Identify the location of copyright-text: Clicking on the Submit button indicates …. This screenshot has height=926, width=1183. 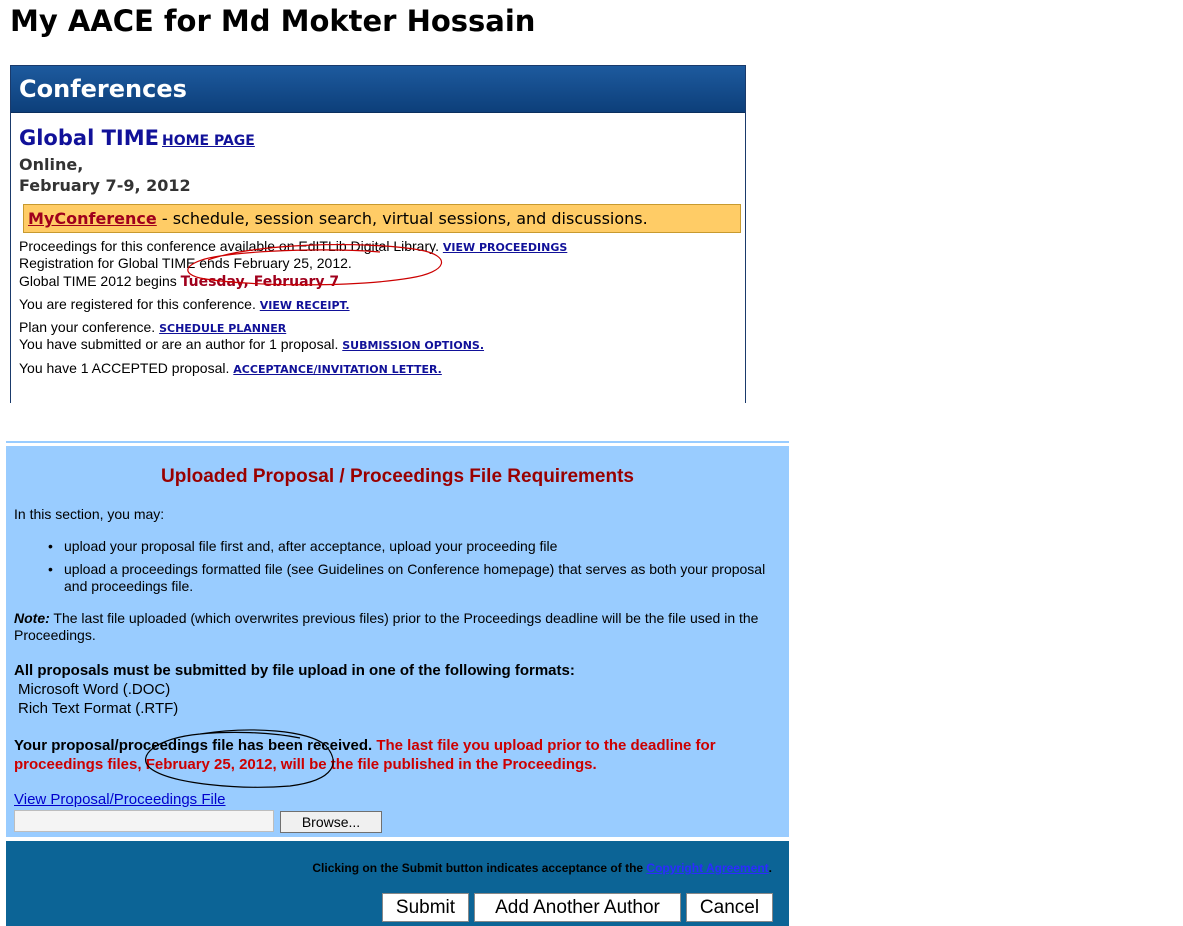
(478, 868).